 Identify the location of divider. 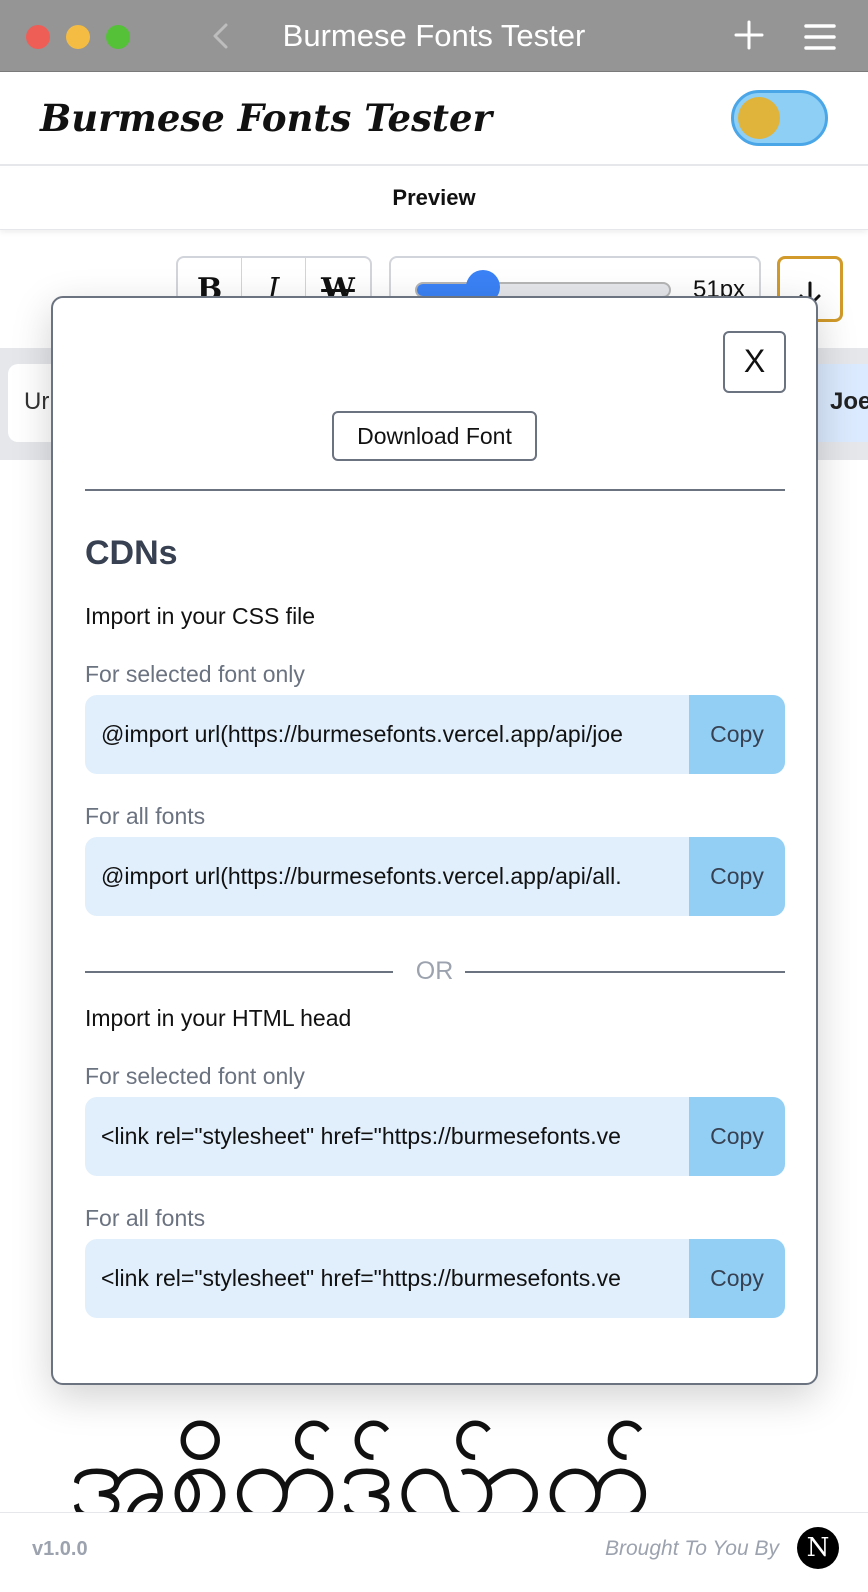
(435, 490).